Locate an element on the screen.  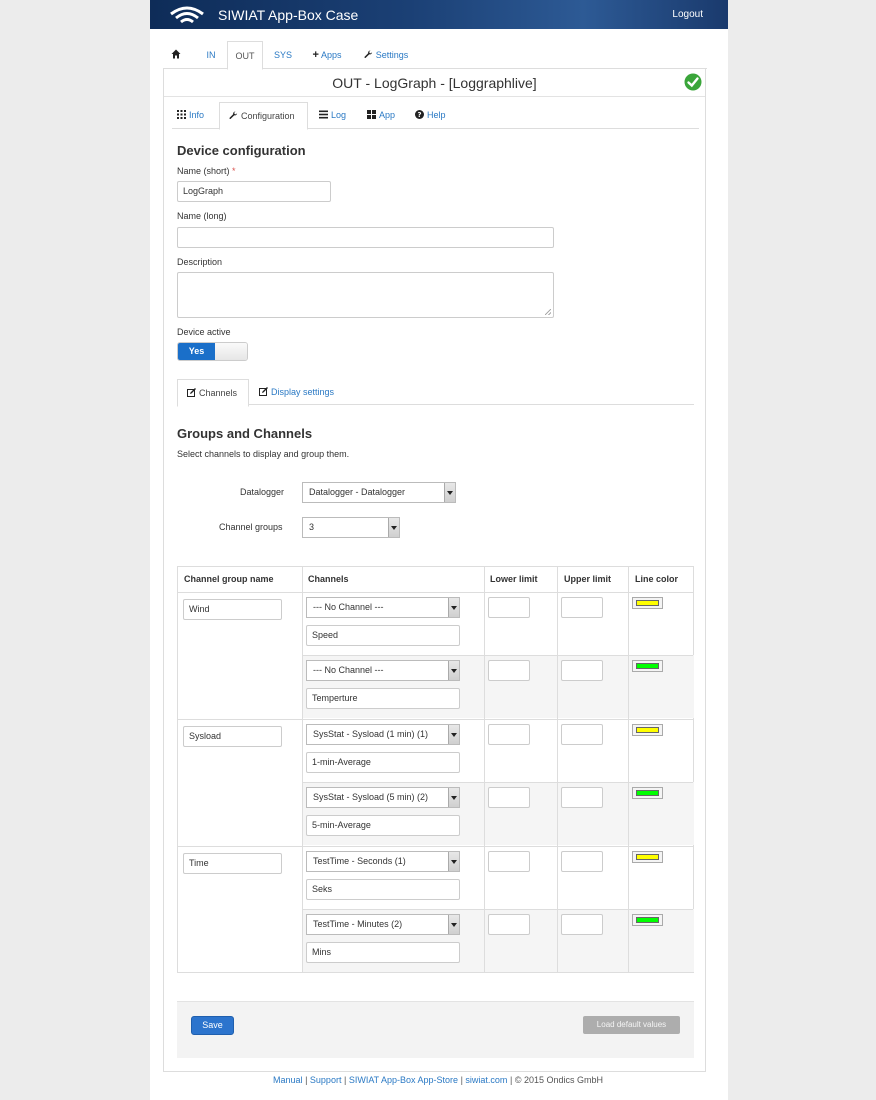
group-name-input: Sysload is located at coordinates (232, 736).